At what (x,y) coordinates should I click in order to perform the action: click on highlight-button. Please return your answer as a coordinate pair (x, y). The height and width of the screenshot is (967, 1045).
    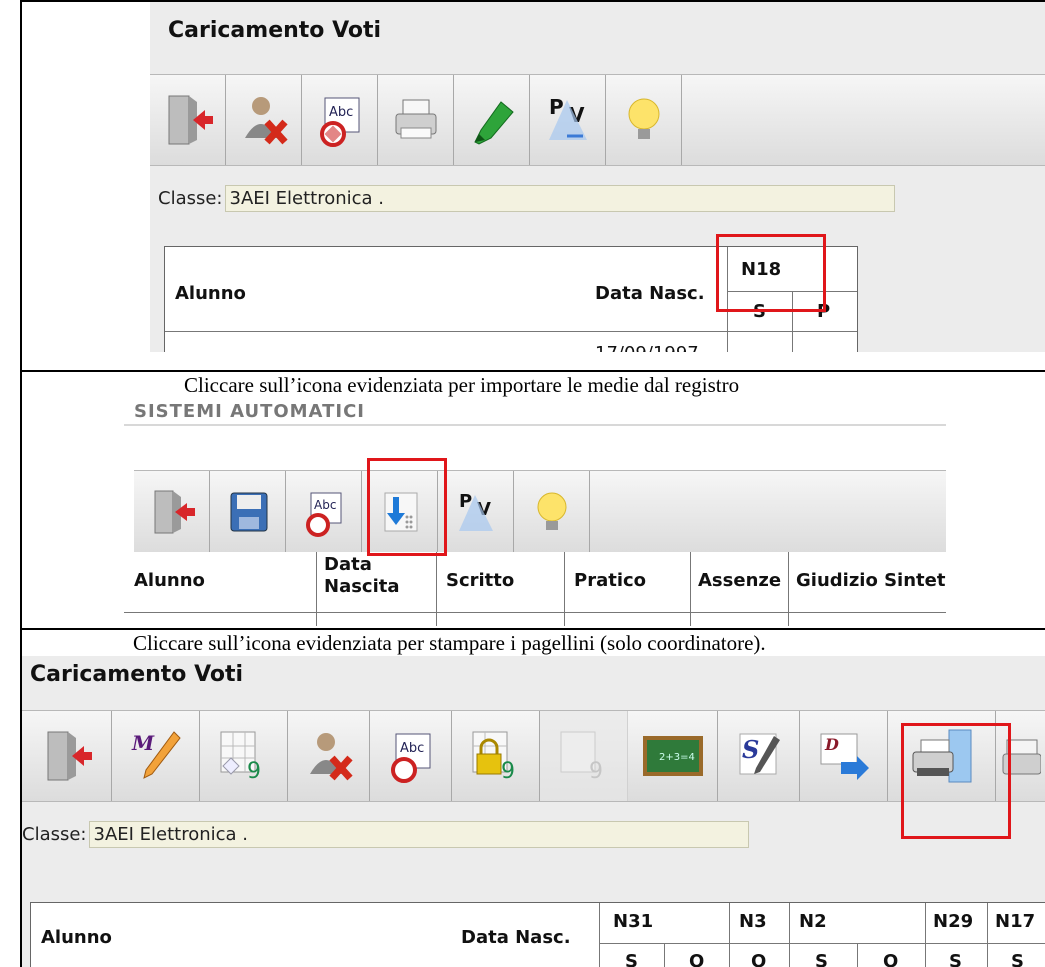
    Looking at the image, I should click on (492, 120).